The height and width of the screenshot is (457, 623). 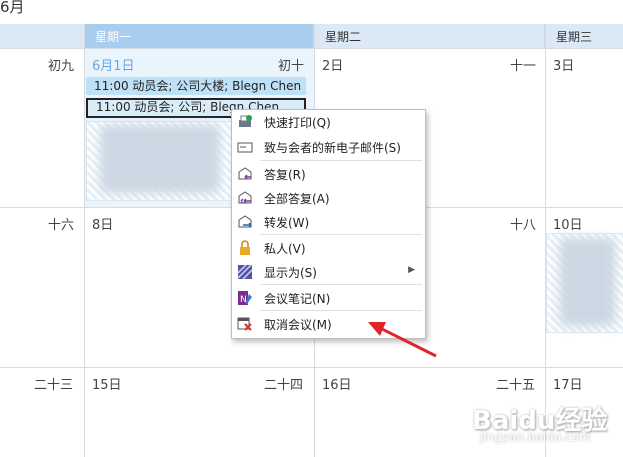 What do you see at coordinates (402, 340) in the screenshot?
I see `annotation-arrow` at bounding box center [402, 340].